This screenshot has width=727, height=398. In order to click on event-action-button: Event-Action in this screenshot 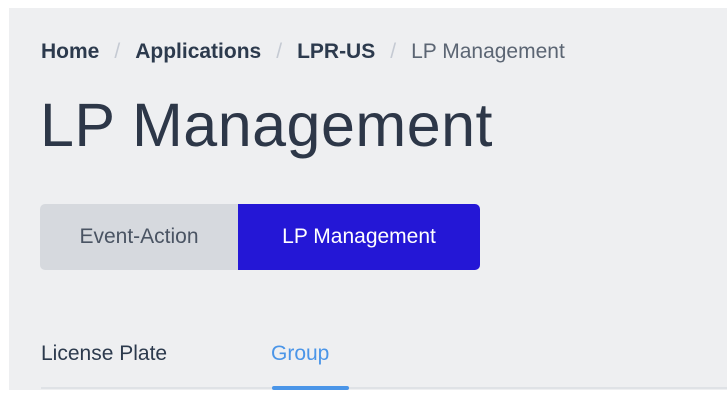, I will do `click(139, 237)`.